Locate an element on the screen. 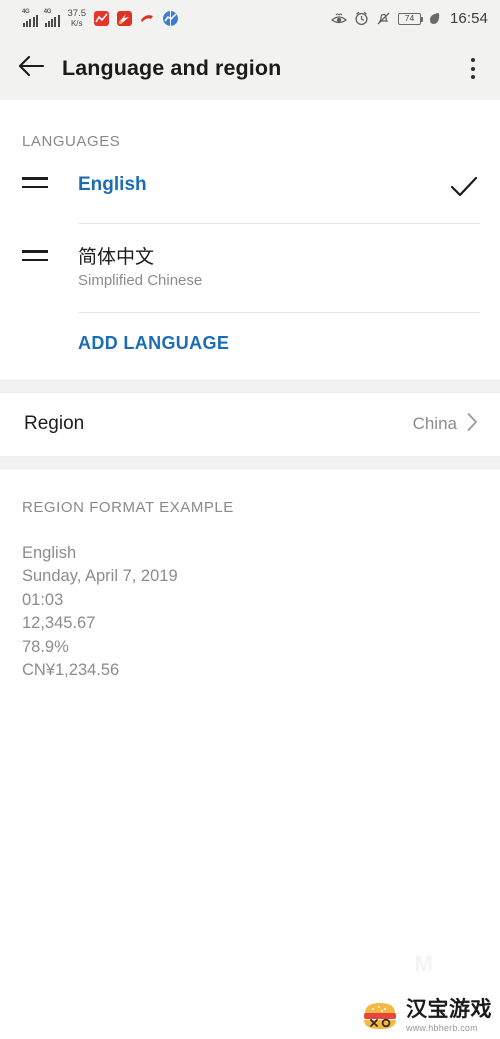  battery-level-text: 74 is located at coordinates (409, 18).